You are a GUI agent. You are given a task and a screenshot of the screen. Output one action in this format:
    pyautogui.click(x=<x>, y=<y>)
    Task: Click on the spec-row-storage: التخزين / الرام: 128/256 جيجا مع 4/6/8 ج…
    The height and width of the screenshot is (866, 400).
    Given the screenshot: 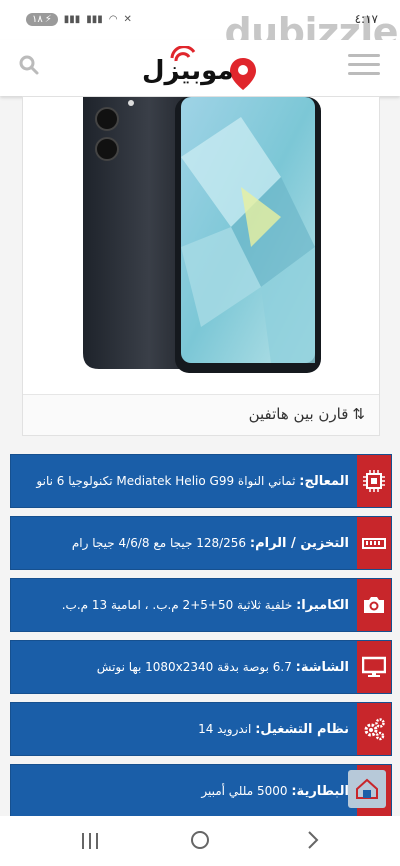 What is the action you would take?
    pyautogui.click(x=201, y=543)
    